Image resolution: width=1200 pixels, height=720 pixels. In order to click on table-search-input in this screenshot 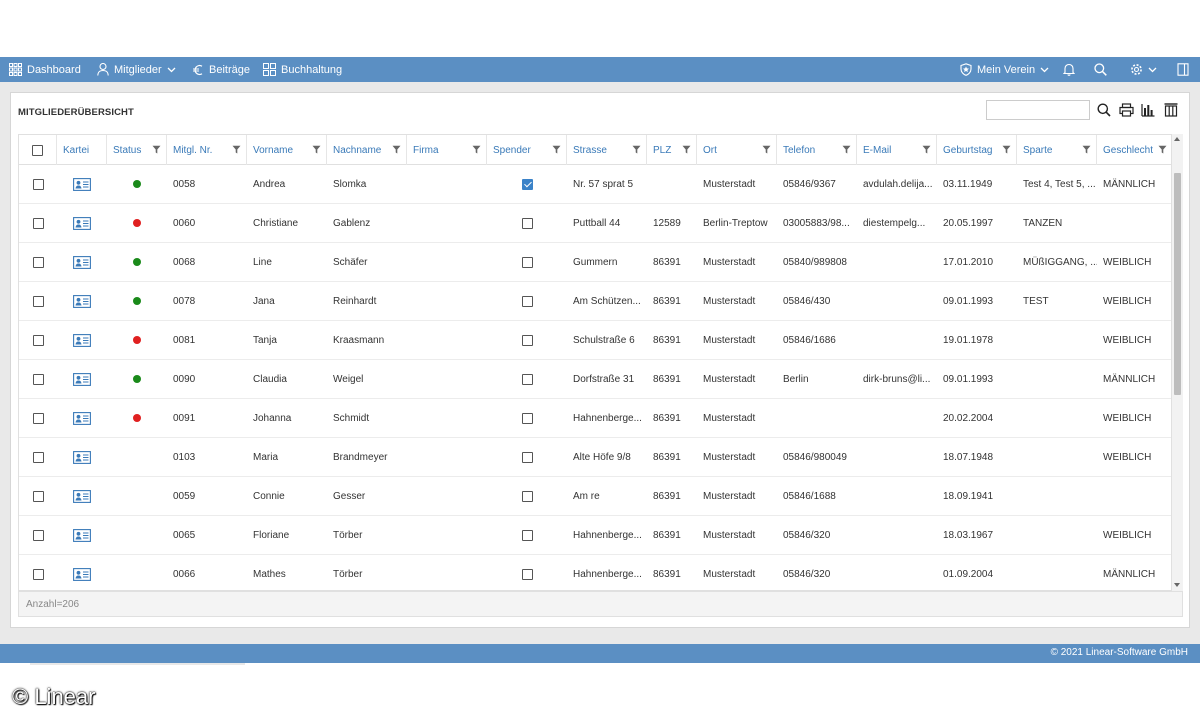, I will do `click(1038, 110)`.